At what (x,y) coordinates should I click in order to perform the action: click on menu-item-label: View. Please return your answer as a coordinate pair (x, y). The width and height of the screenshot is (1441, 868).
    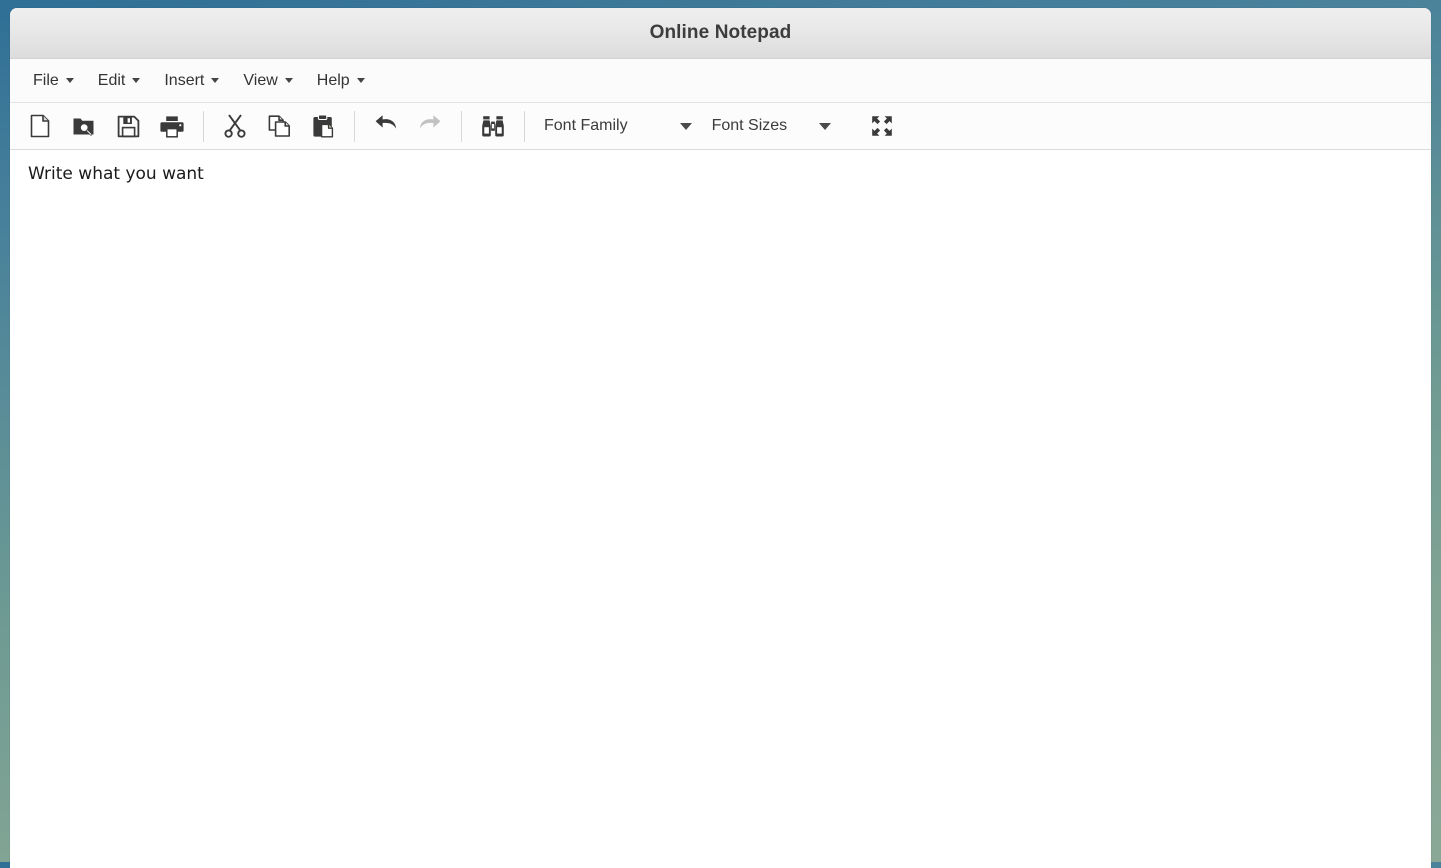
    Looking at the image, I should click on (260, 80).